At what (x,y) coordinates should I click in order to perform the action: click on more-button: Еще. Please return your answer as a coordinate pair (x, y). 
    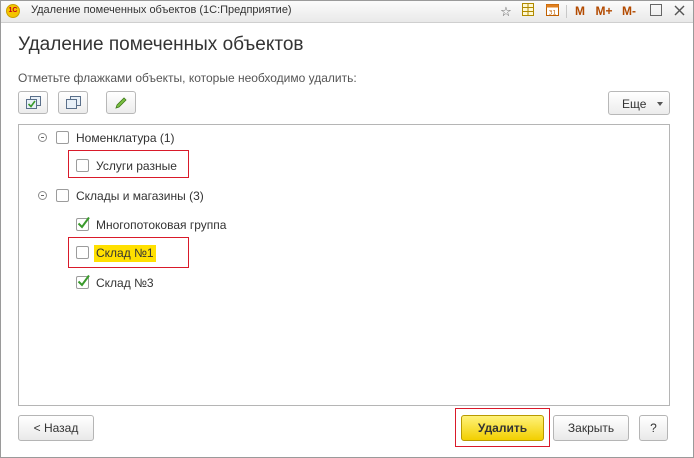
    Looking at the image, I should click on (639, 103).